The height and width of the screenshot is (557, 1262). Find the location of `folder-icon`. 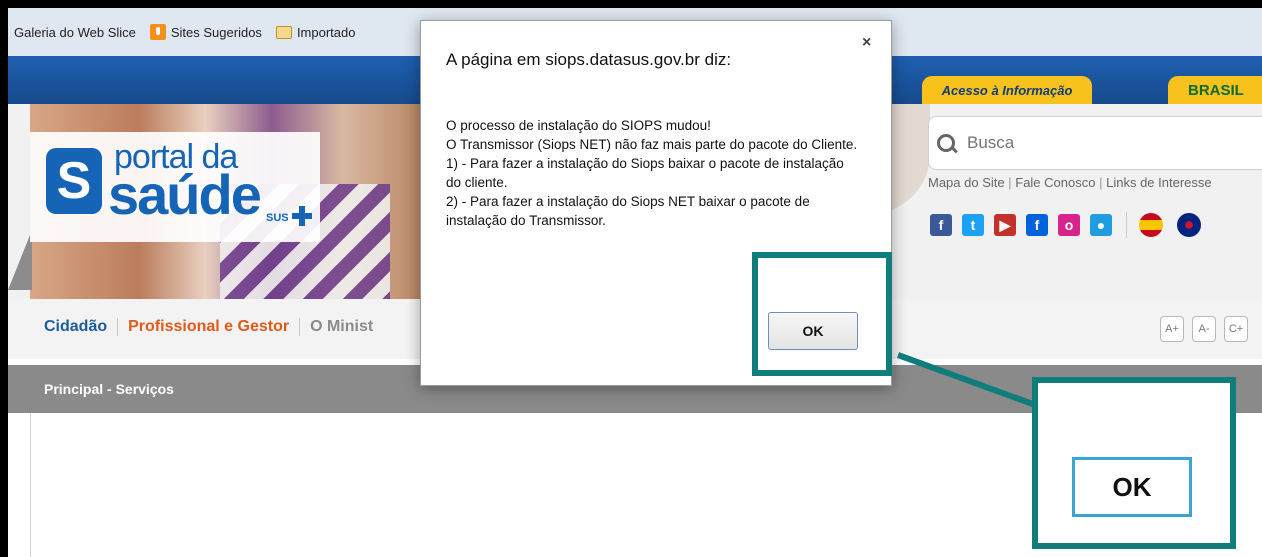

folder-icon is located at coordinates (283, 32).